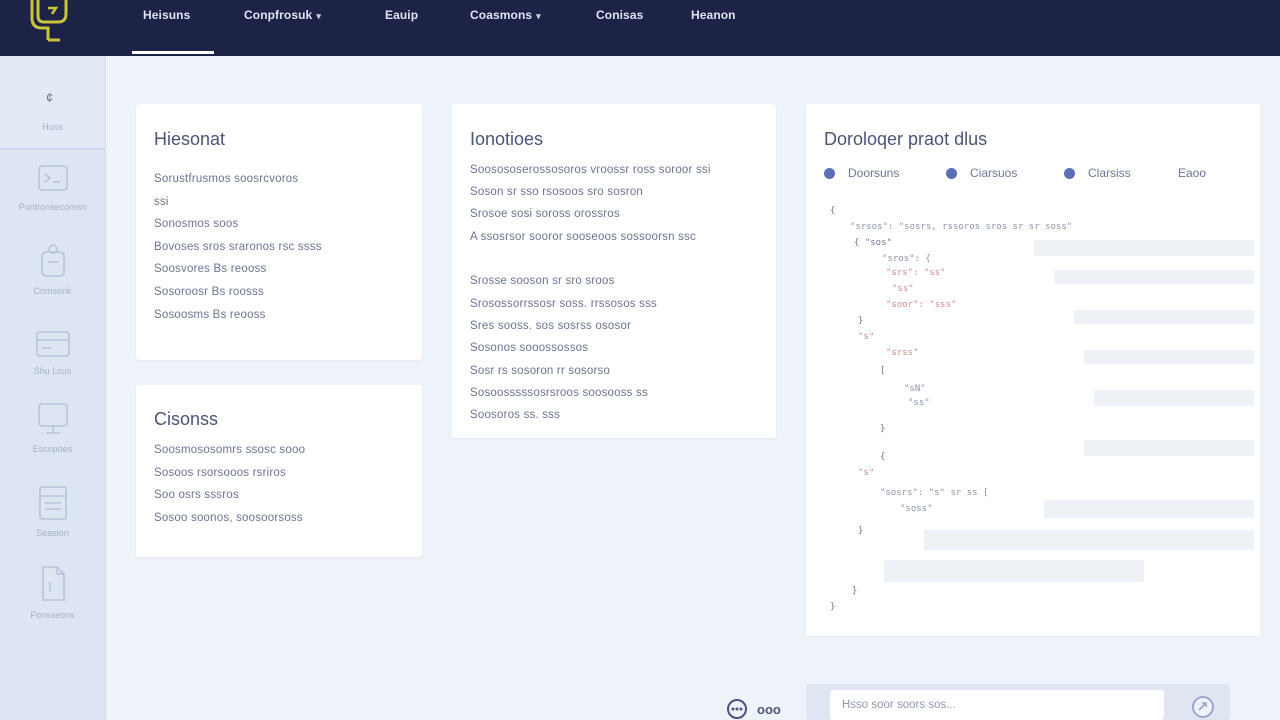  Describe the element at coordinates (209, 292) in the screenshot. I see `card-line: Sosoroosr Bs roosss` at that location.